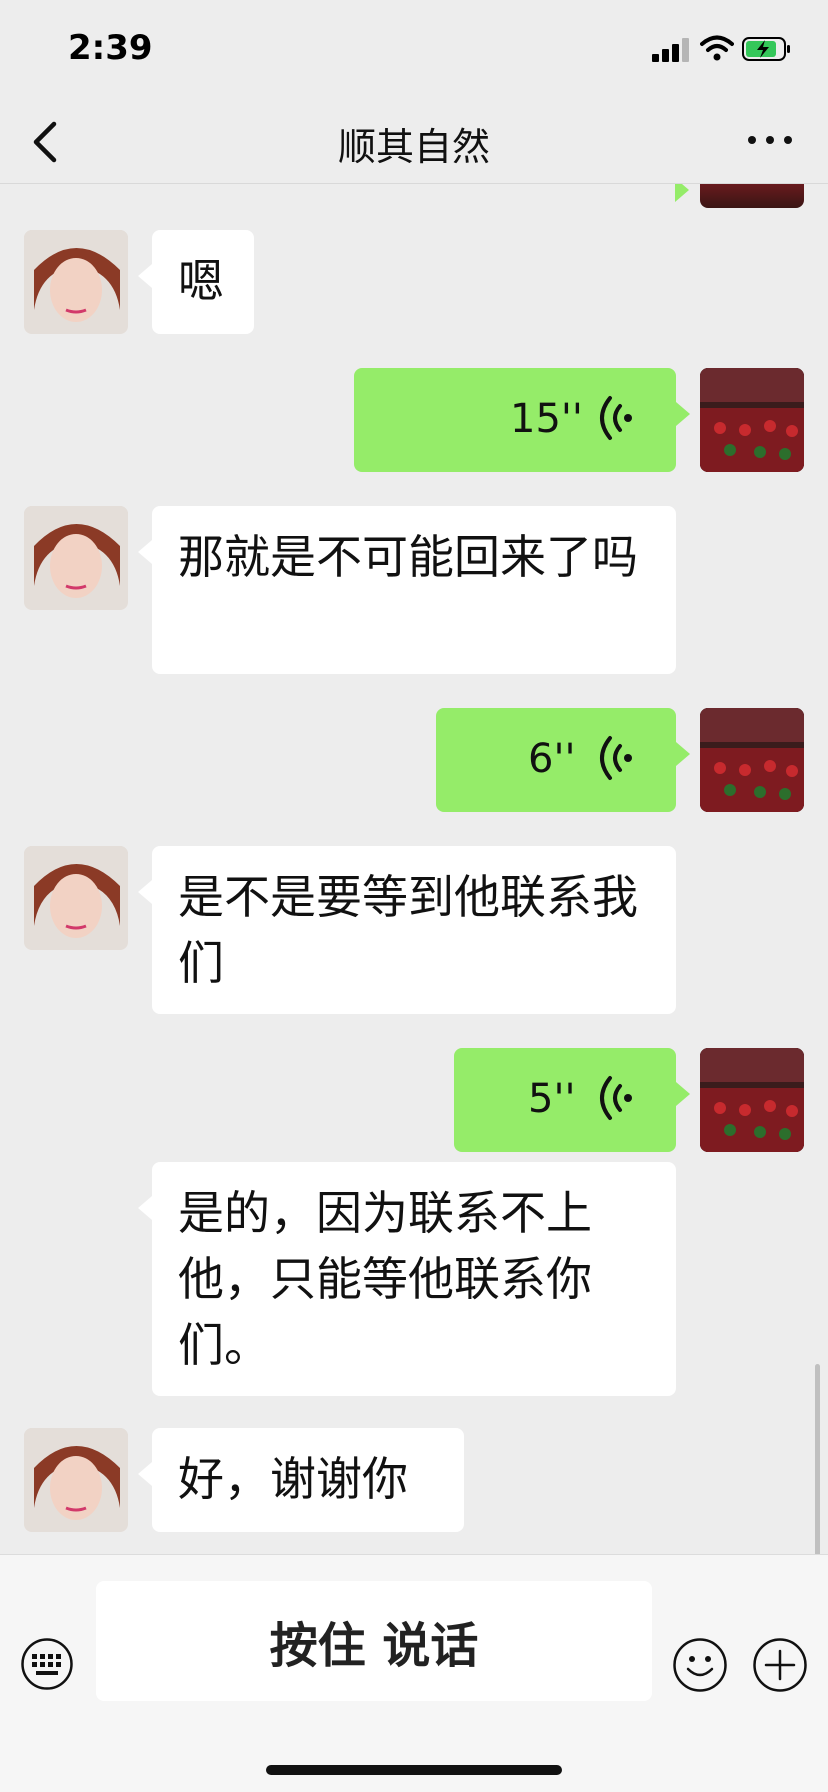 The image size is (828, 1792). Describe the element at coordinates (770, 140) in the screenshot. I see `more-dots-icon` at that location.